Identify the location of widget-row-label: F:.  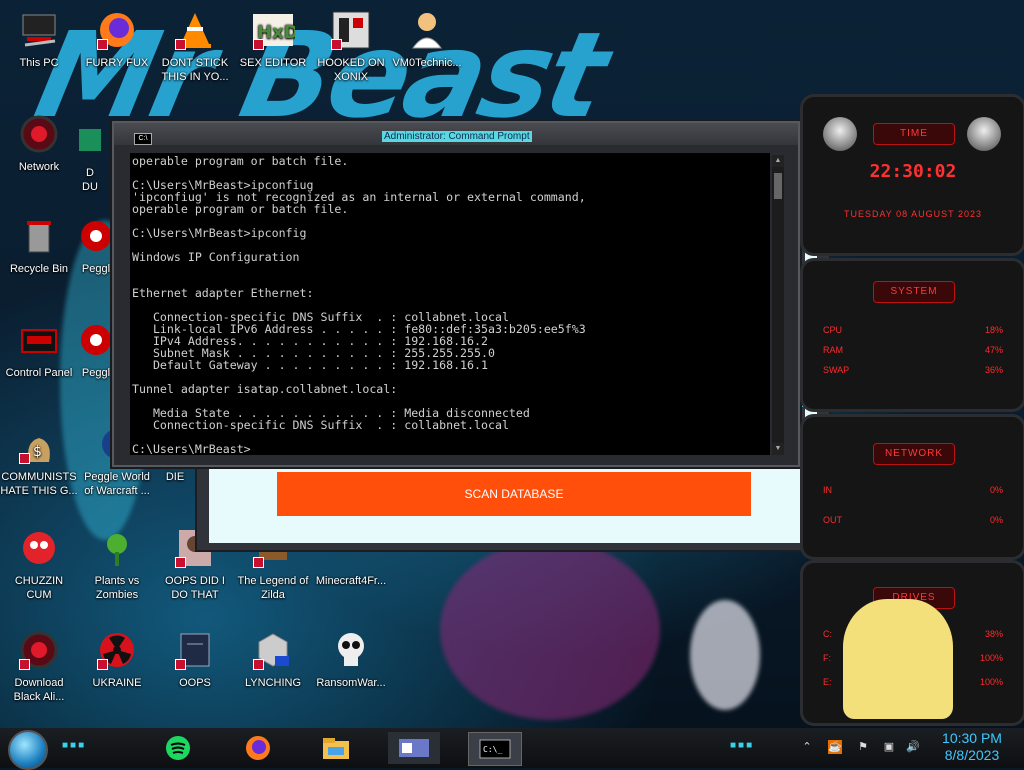
(827, 658).